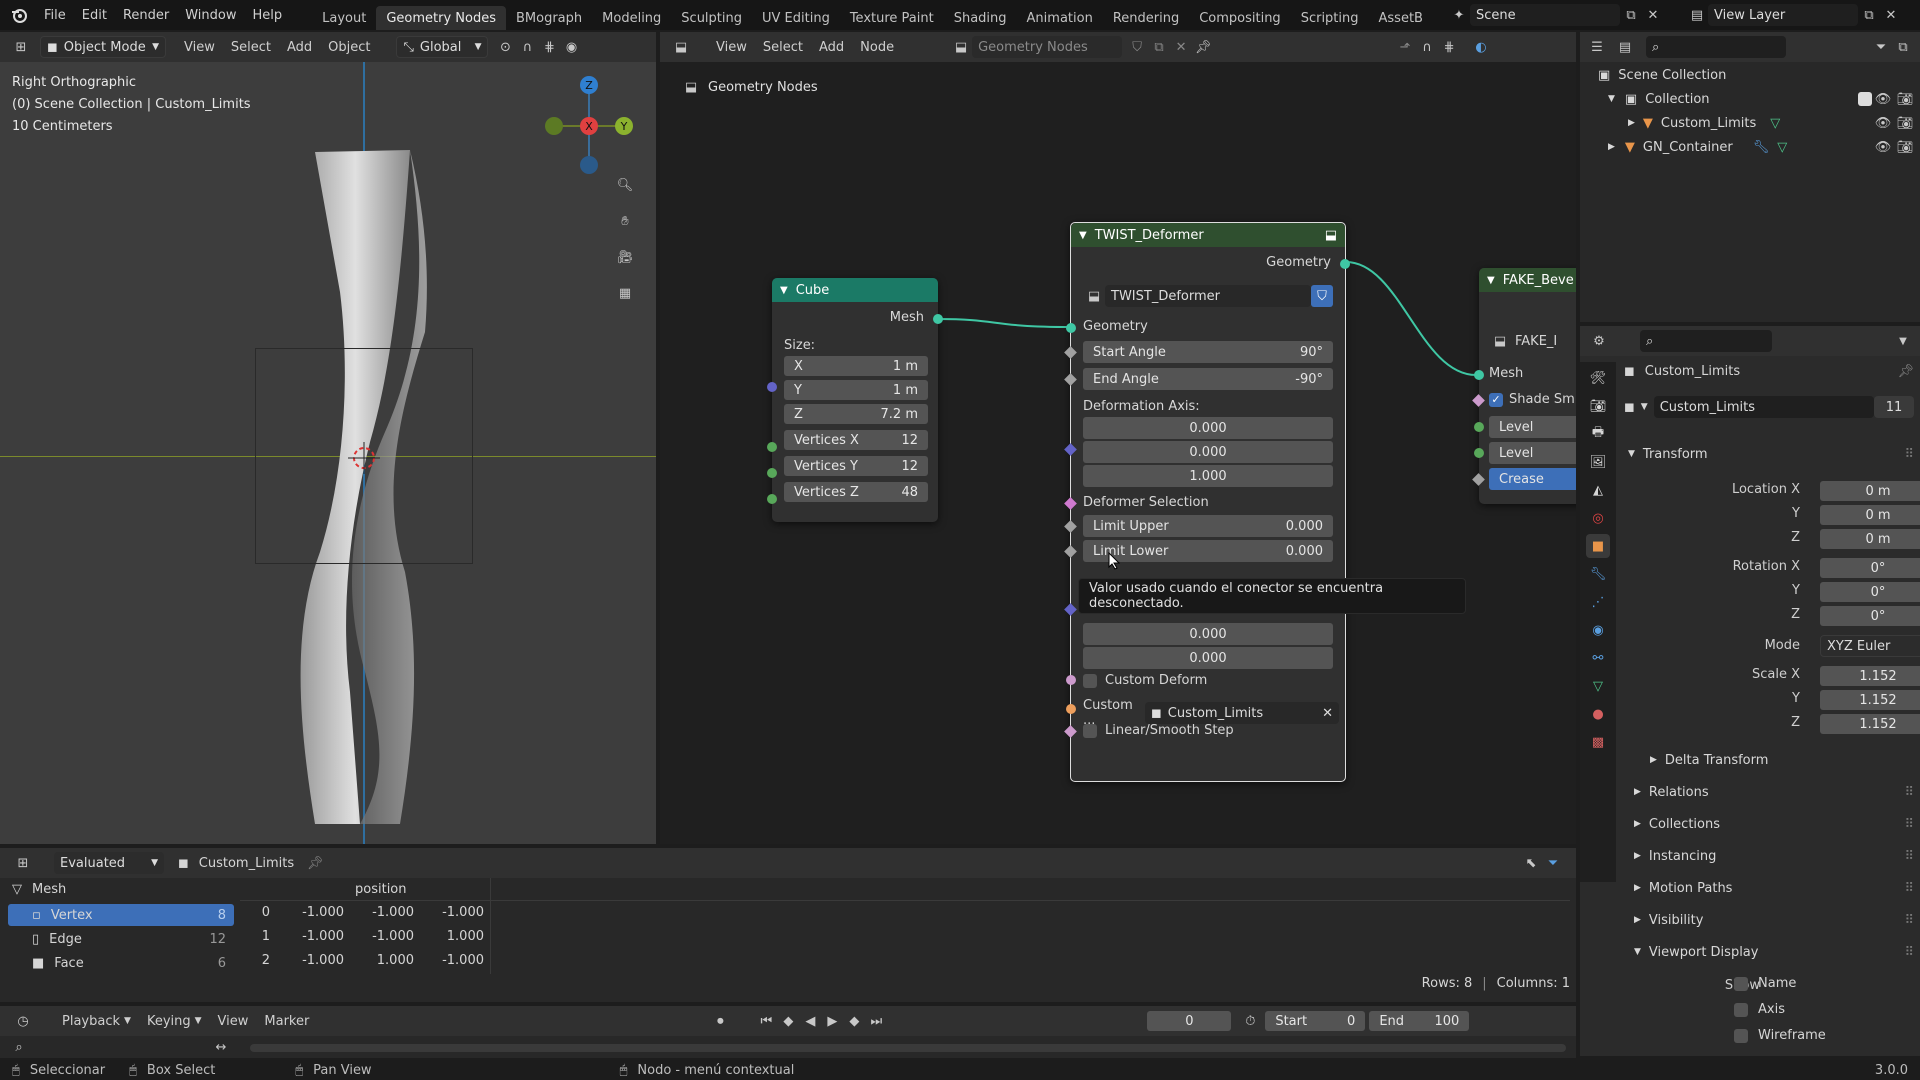 The height and width of the screenshot is (1080, 1920). What do you see at coordinates (23, 863) in the screenshot?
I see `editor-type-icon: ⊞` at bounding box center [23, 863].